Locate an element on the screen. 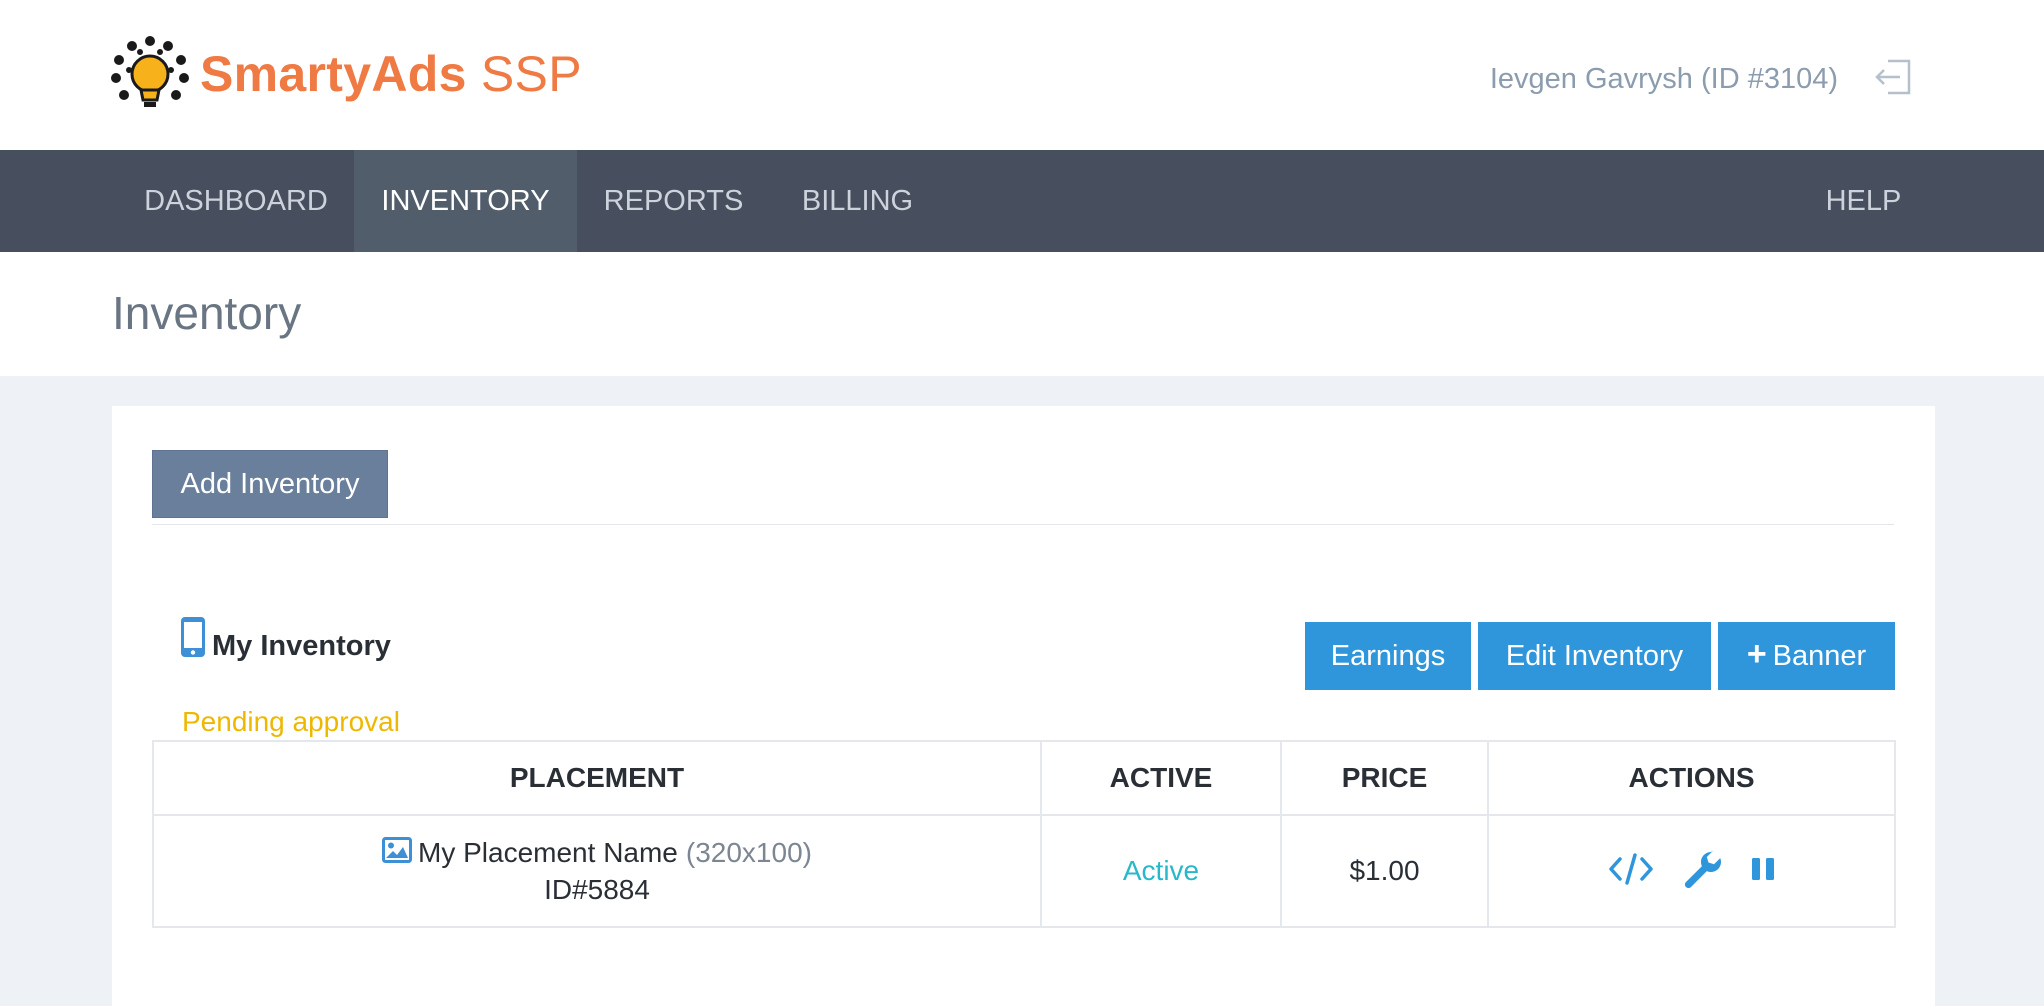  active-cell: Active is located at coordinates (1161, 871).